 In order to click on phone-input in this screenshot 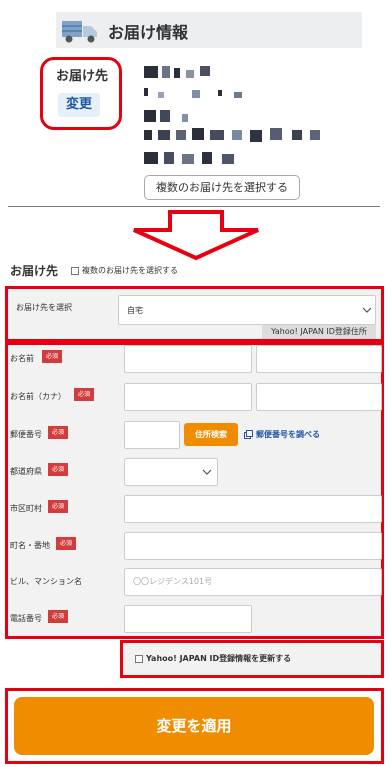, I will do `click(188, 619)`.